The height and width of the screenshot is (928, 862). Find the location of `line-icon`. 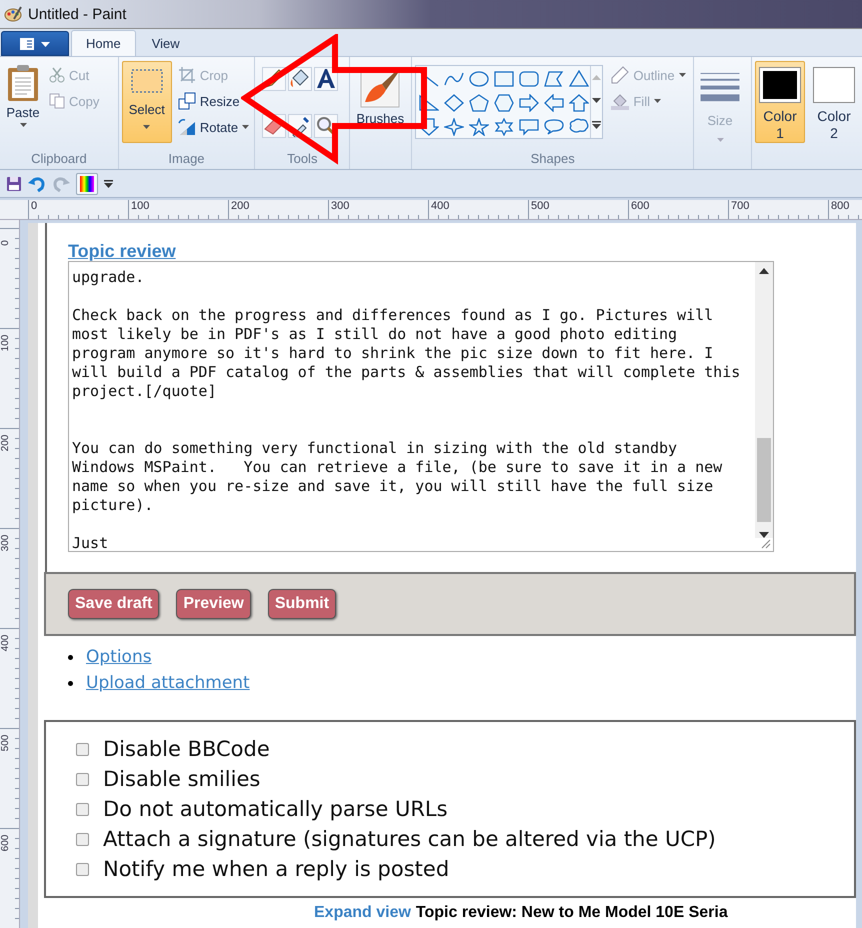

line-icon is located at coordinates (429, 79).